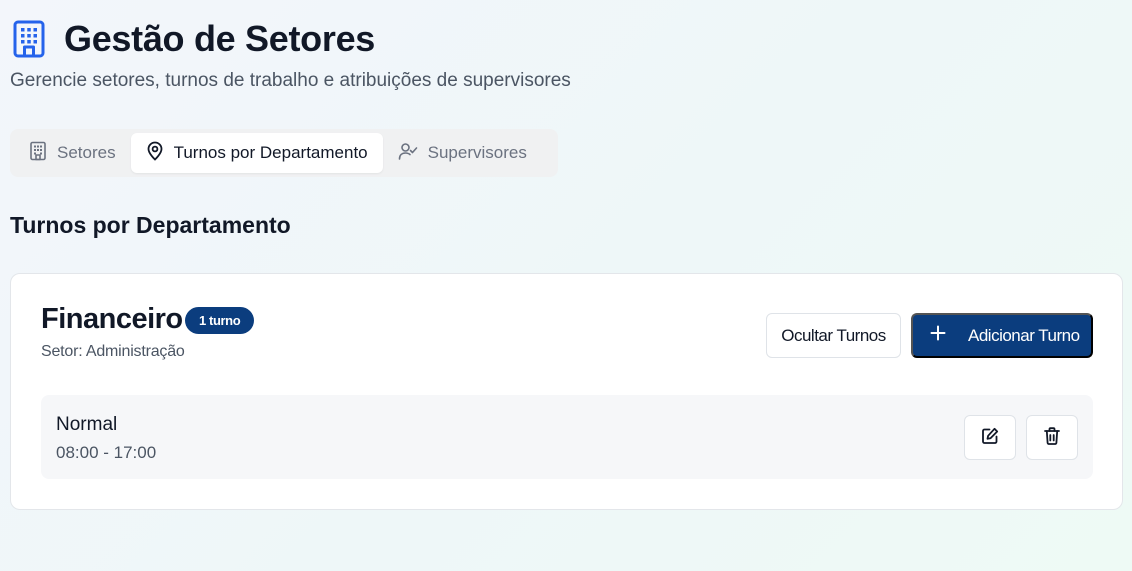 Image resolution: width=1132 pixels, height=571 pixels. Describe the element at coordinates (408, 153) in the screenshot. I see `user-check-icon` at that location.